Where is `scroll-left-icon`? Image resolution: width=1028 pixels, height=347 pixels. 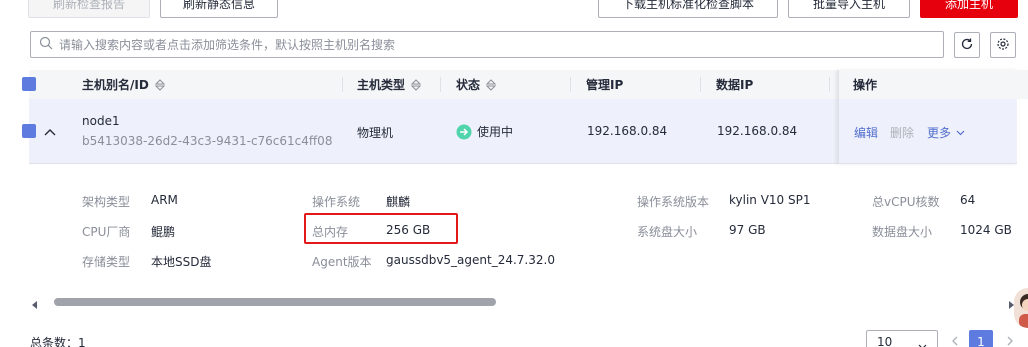
scroll-left-icon is located at coordinates (35, 305).